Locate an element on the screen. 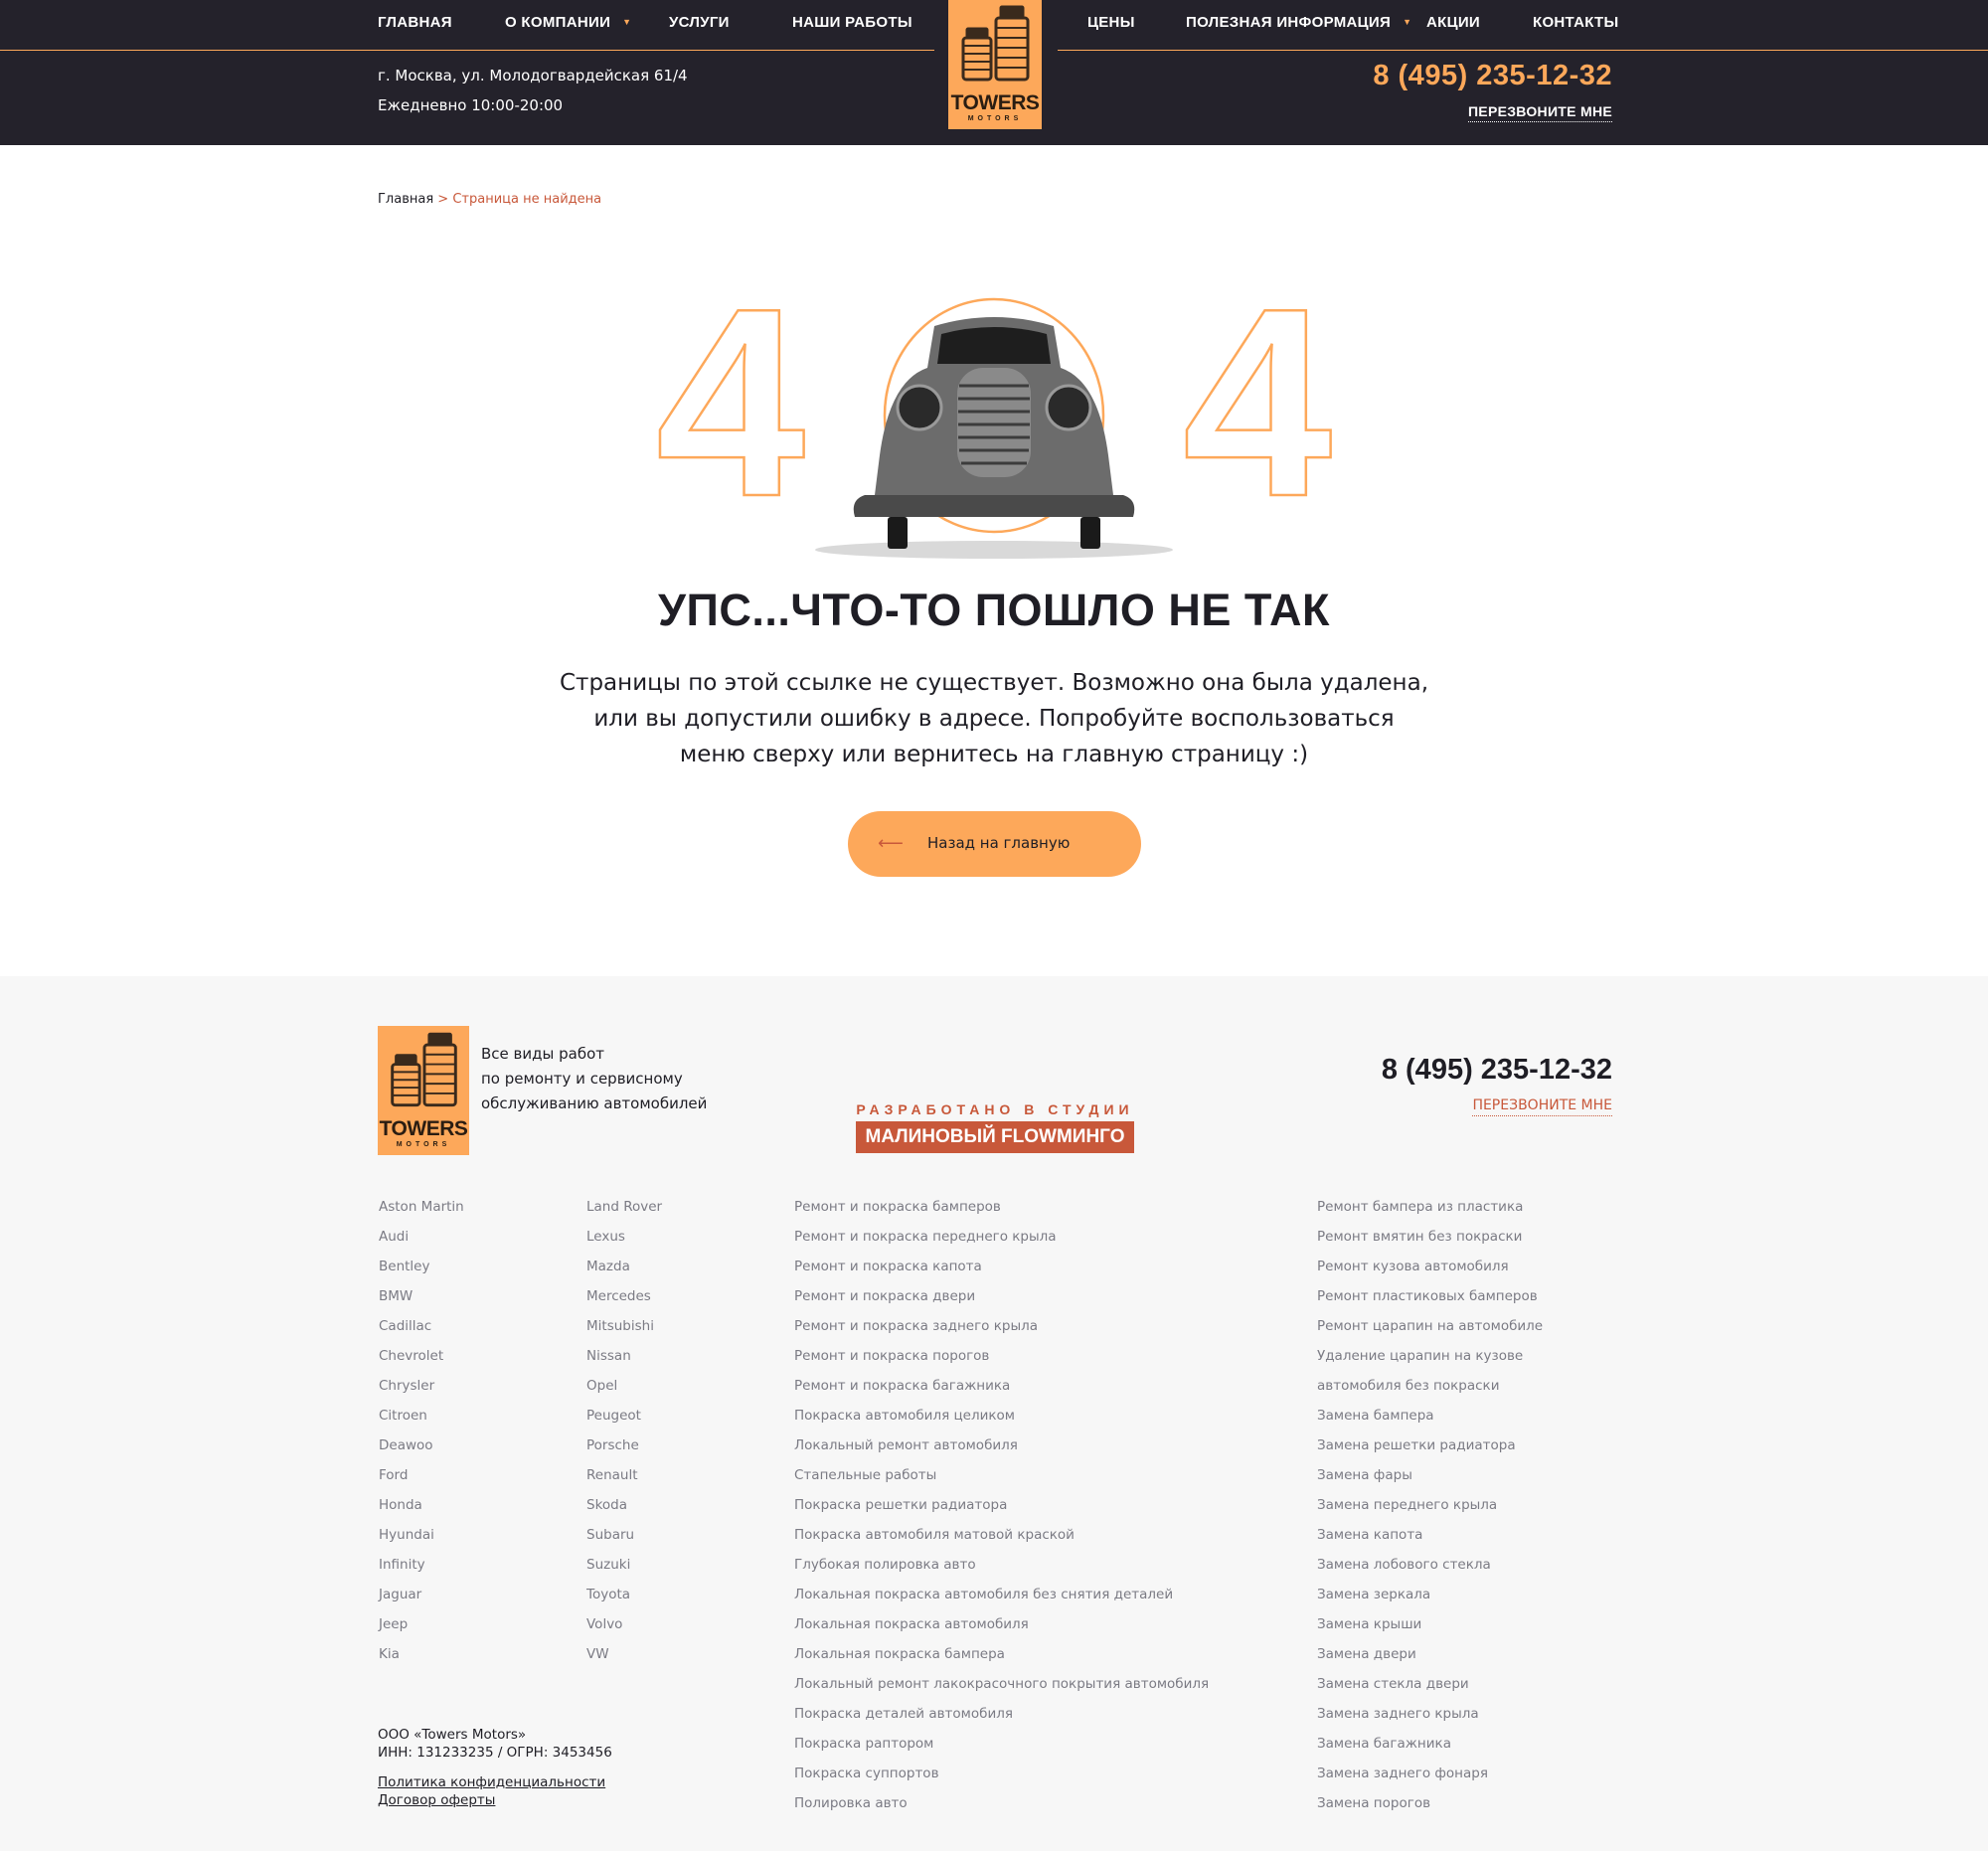  service-link: автомобиля без покраски is located at coordinates (1430, 1391).